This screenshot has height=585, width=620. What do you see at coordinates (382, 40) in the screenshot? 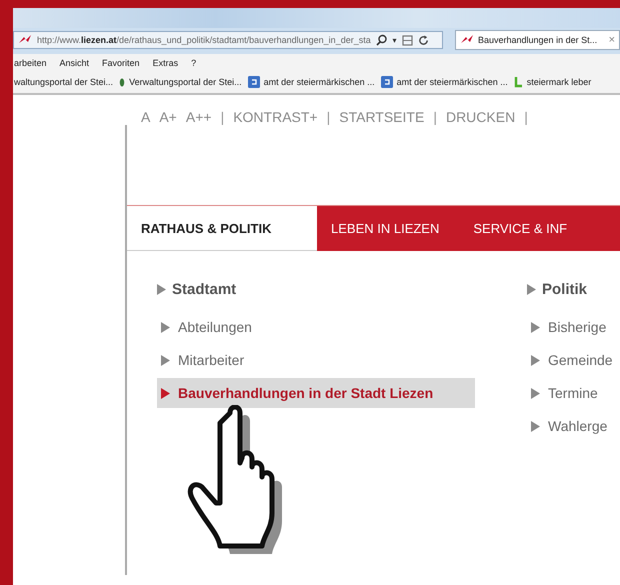
I see `search-icon` at bounding box center [382, 40].